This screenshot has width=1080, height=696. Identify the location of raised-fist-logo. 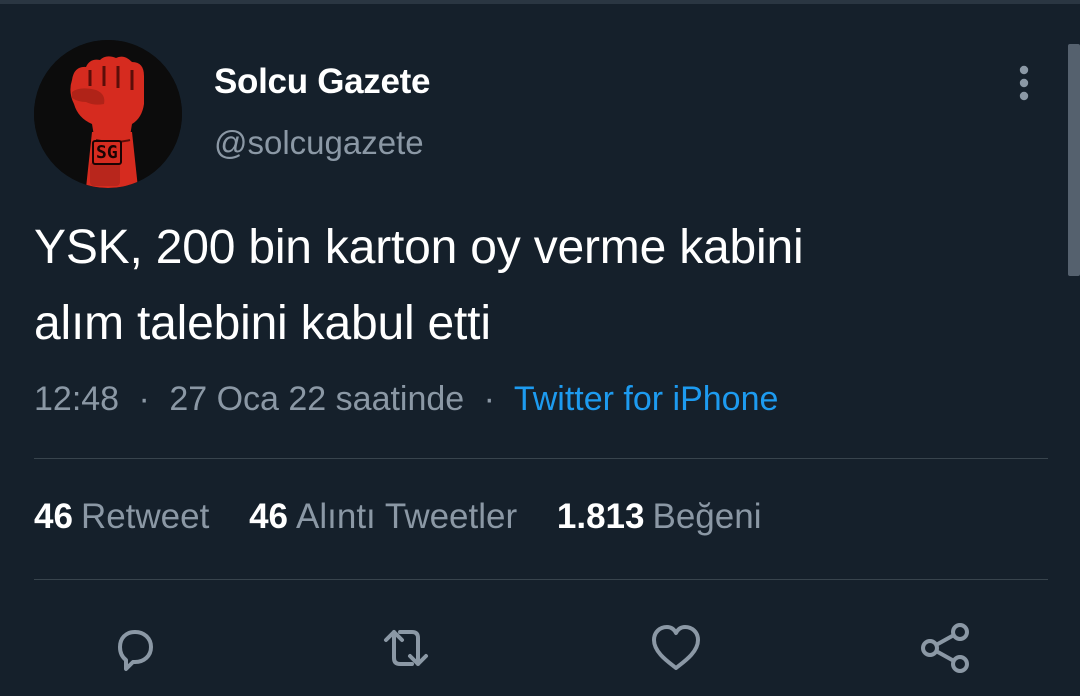
(108, 114).